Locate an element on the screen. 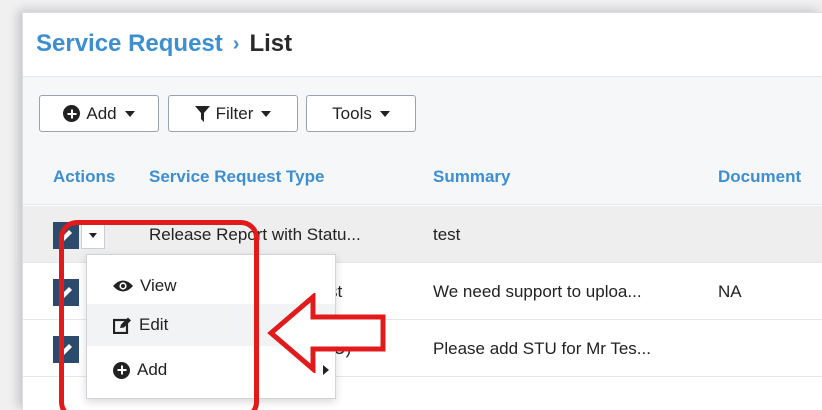  breadcrumb: Service Request › List is located at coordinates (164, 44).